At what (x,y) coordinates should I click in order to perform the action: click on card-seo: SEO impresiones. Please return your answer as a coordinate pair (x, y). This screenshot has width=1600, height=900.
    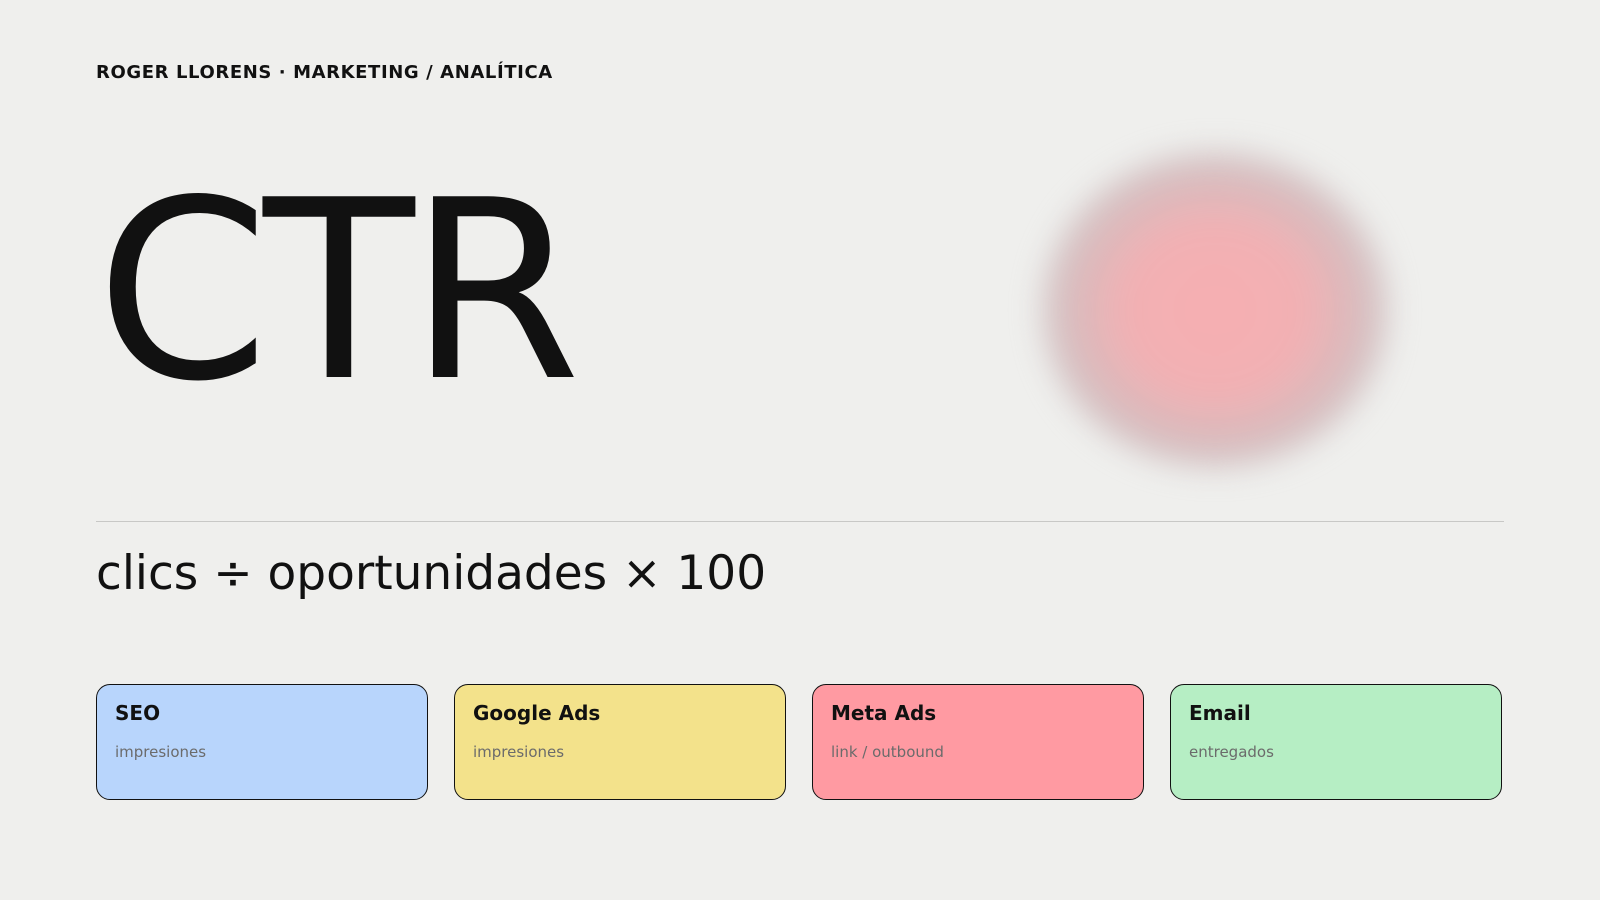
    Looking at the image, I should click on (262, 742).